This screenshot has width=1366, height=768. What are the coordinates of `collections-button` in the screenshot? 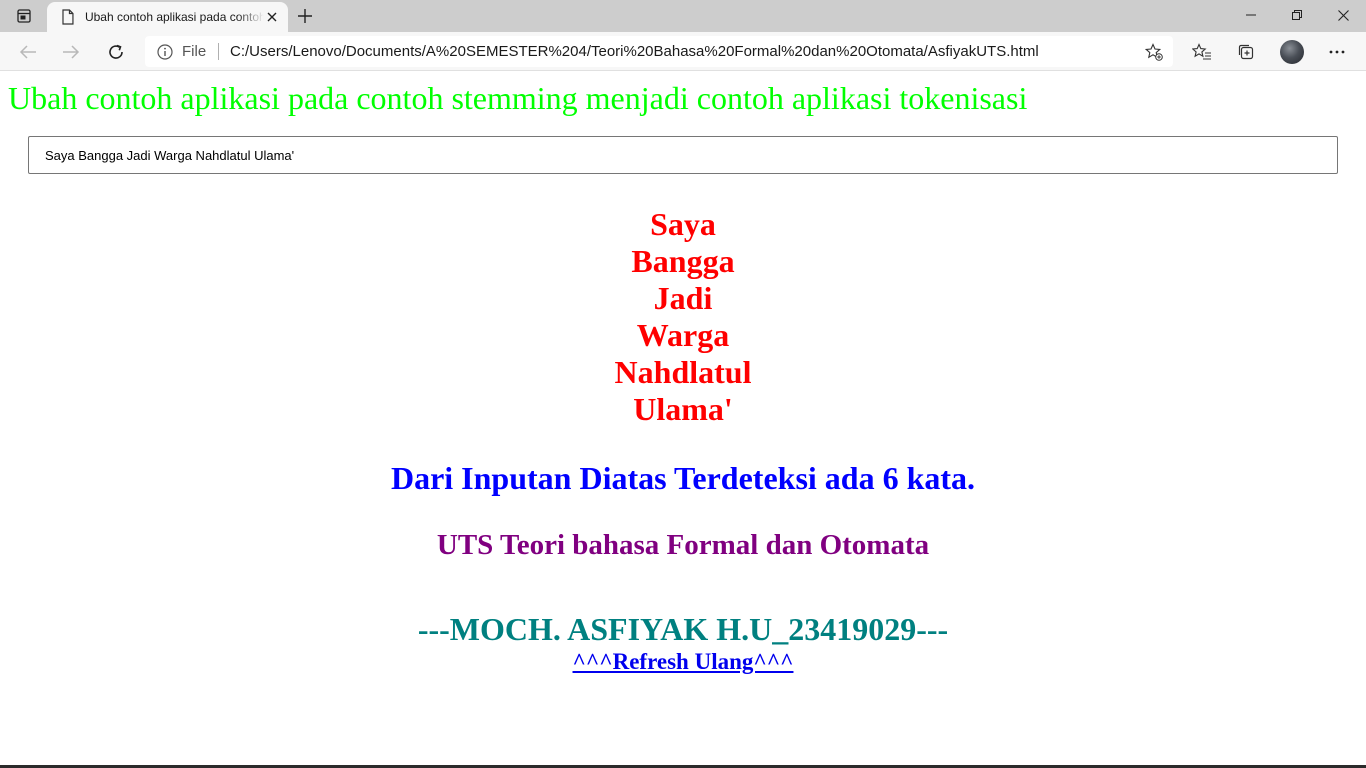 It's located at (1246, 52).